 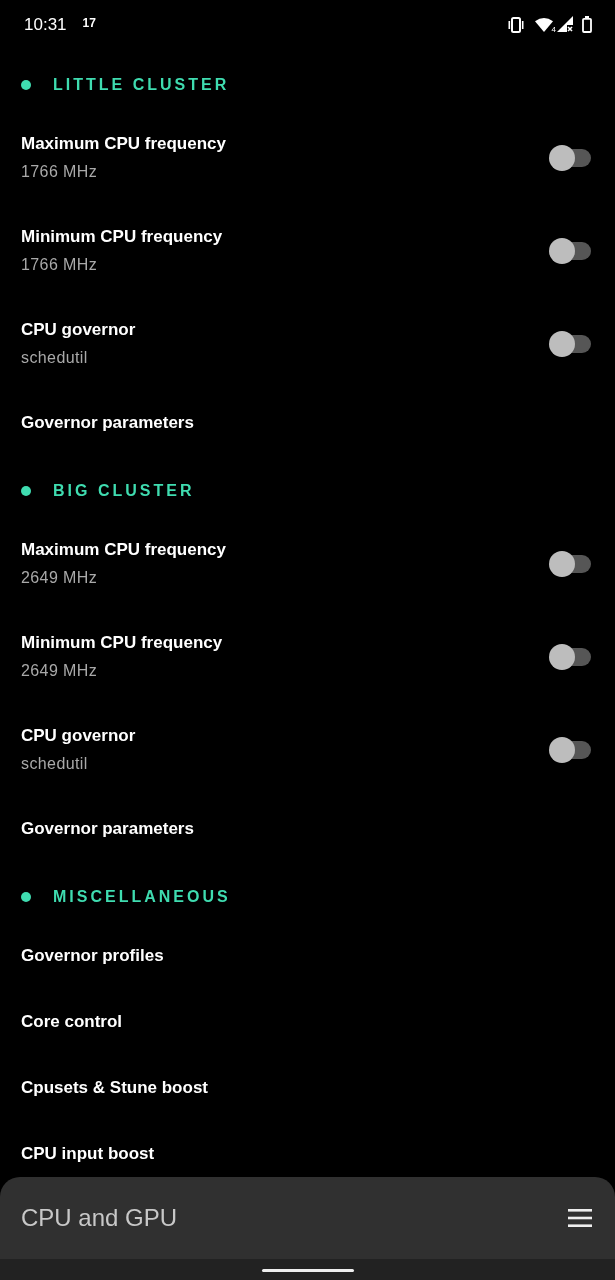 I want to click on home-handle, so click(x=307, y=1270).